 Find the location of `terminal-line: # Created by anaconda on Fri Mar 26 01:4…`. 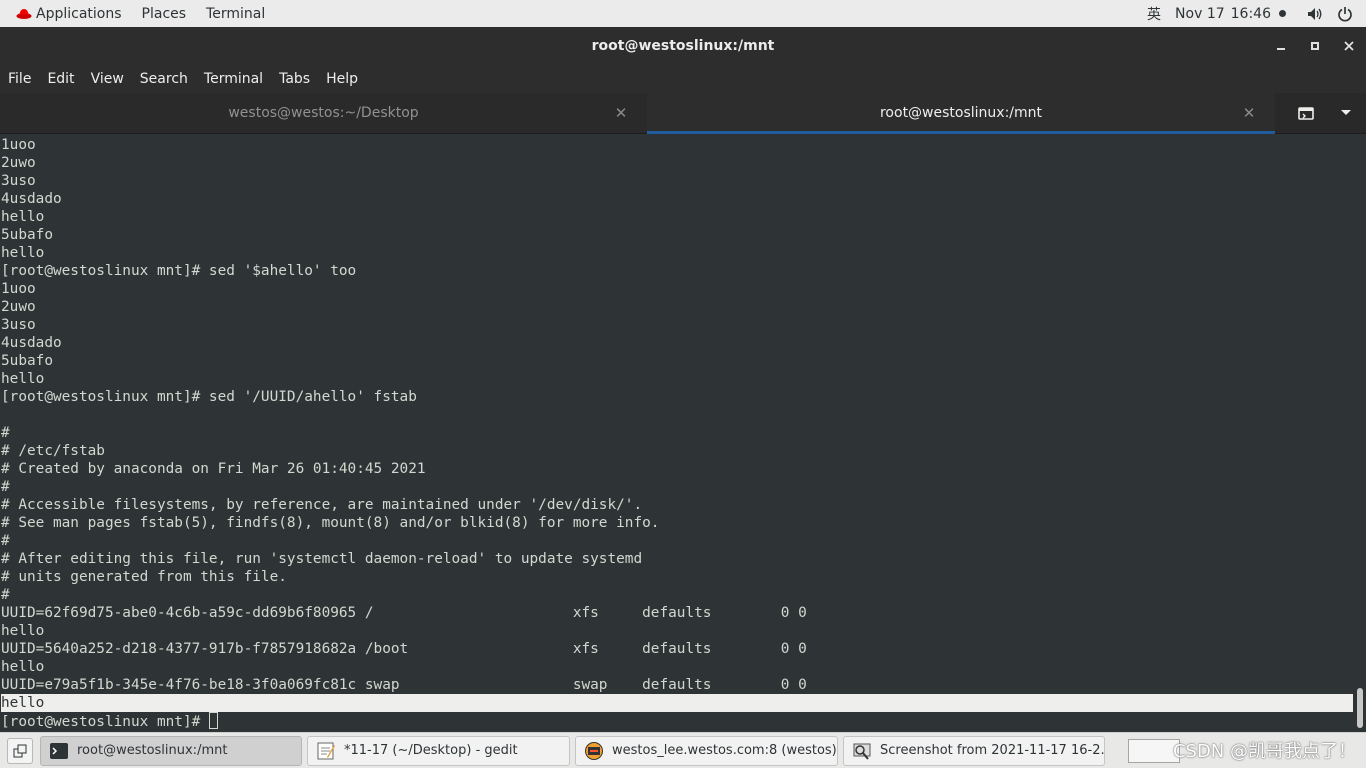

terminal-line: # Created by anaconda on Fri Mar 26 01:4… is located at coordinates (213, 469).